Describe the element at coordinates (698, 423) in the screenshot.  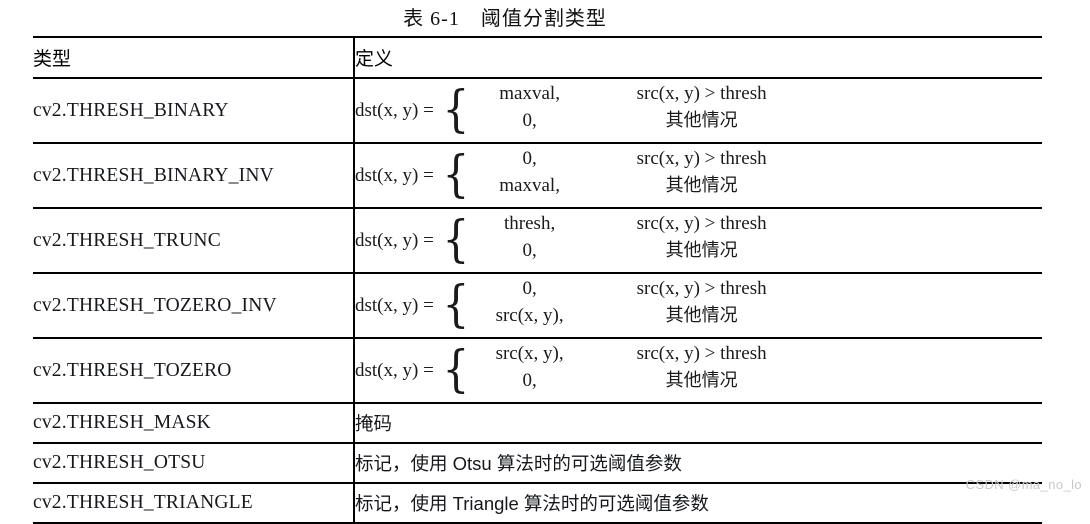
I see `definition-cell: 掩码` at that location.